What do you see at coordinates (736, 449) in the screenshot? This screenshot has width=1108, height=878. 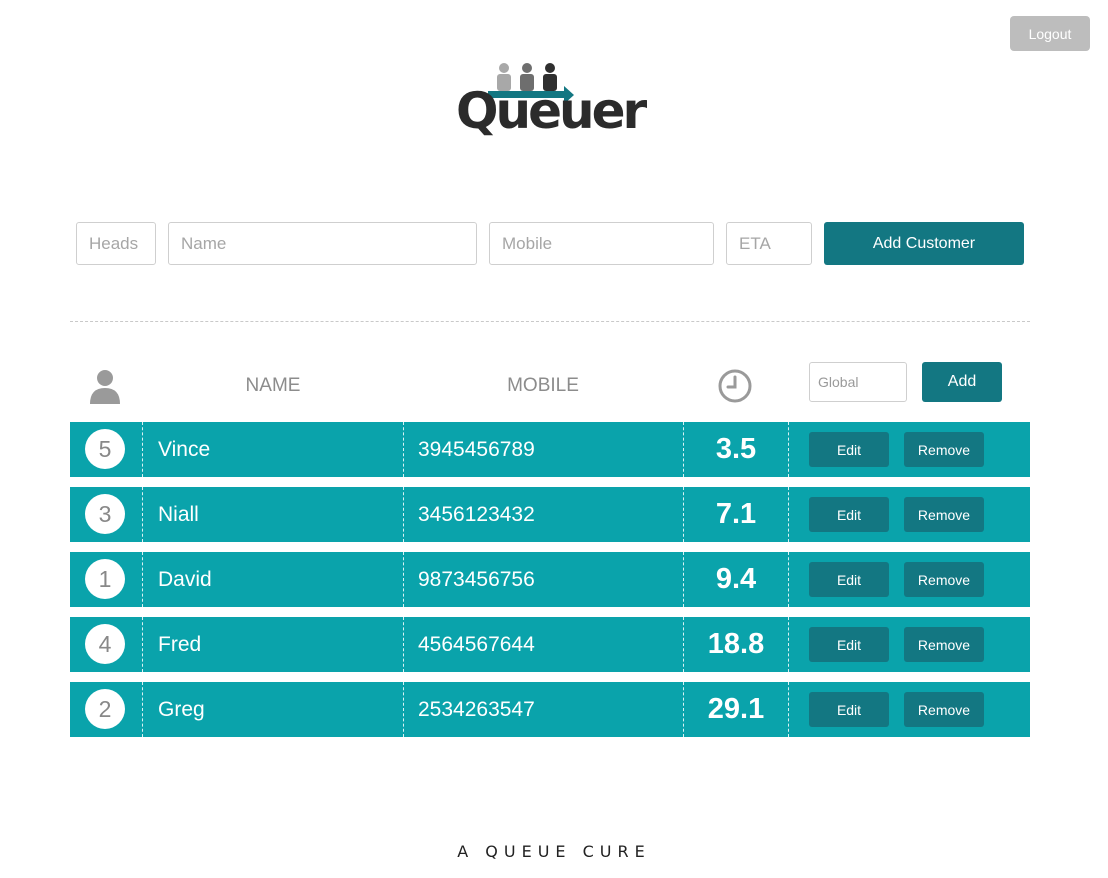 I see `customer-eta: 3.5` at bounding box center [736, 449].